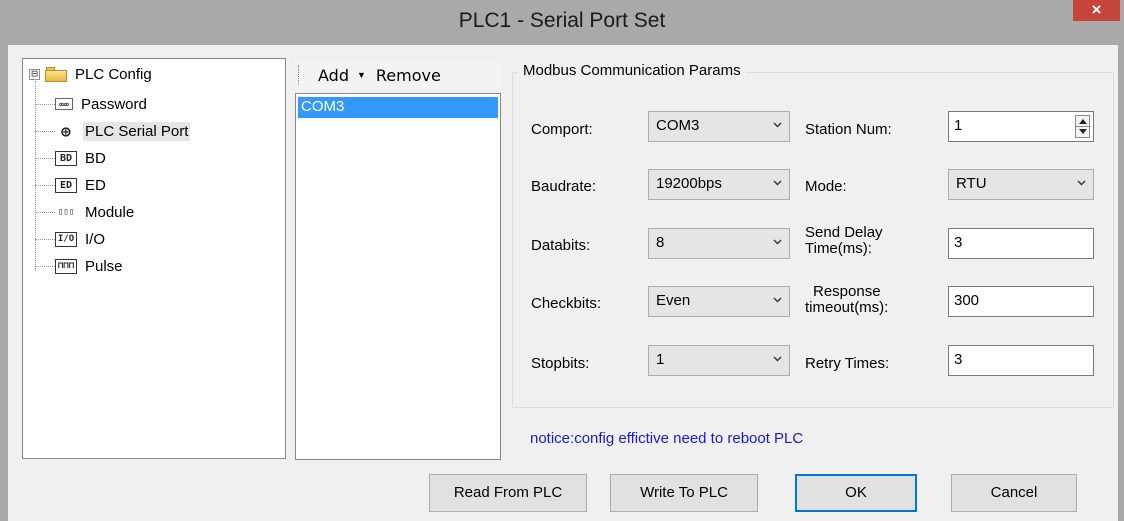 The image size is (1124, 521). I want to click on close-button: ×, so click(1096, 10).